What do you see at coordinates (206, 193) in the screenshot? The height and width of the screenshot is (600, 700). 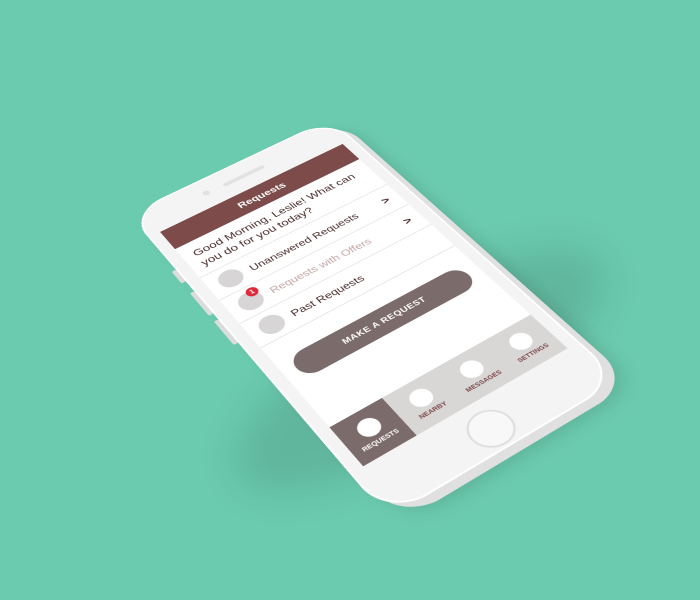 I see `front-camera` at bounding box center [206, 193].